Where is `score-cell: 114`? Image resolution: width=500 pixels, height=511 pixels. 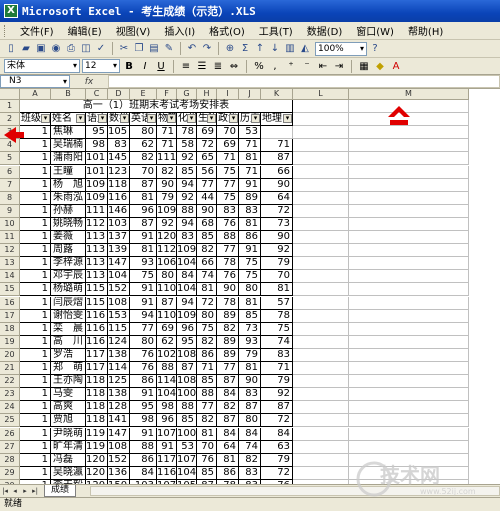
score-cell: 114 is located at coordinates (167, 382).